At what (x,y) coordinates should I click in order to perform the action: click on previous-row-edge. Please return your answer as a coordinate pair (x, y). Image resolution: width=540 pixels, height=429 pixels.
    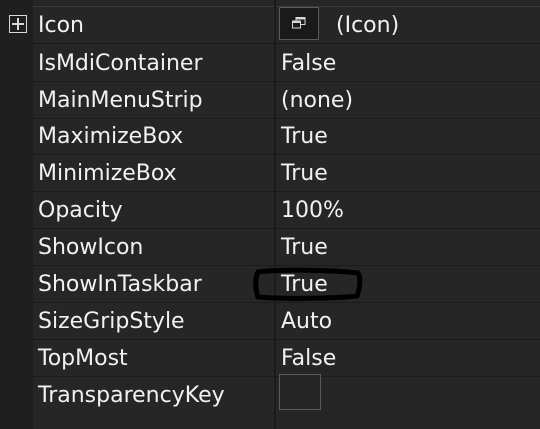
    Looking at the image, I should click on (286, 3).